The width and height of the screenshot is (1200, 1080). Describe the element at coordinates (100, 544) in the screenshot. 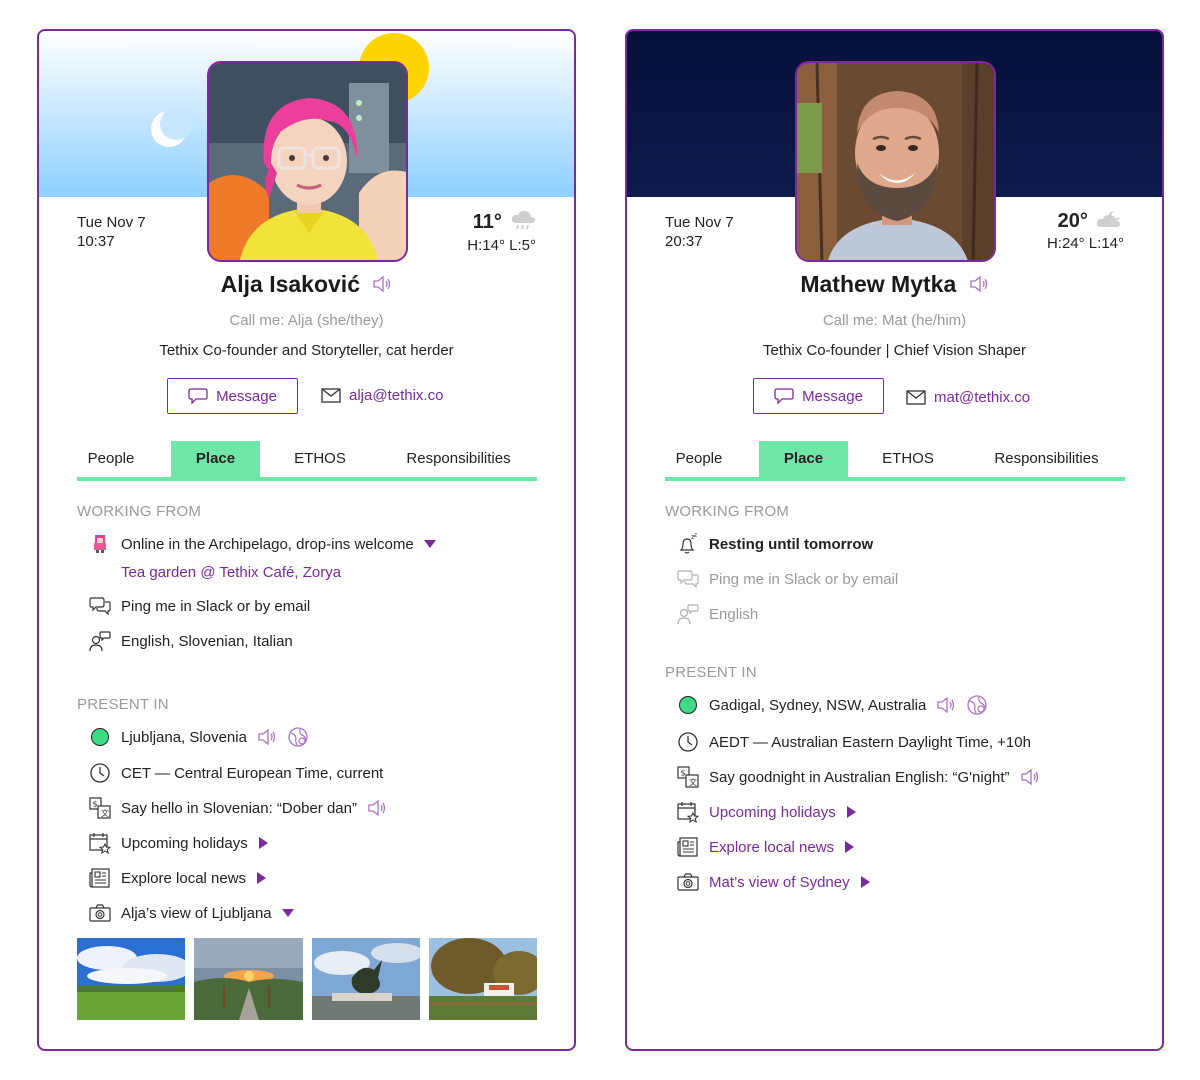

I see `avatar-sprite-icon` at that location.